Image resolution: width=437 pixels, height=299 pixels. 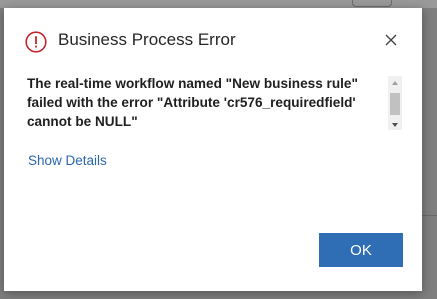 I want to click on error-circle-icon, so click(x=36, y=42).